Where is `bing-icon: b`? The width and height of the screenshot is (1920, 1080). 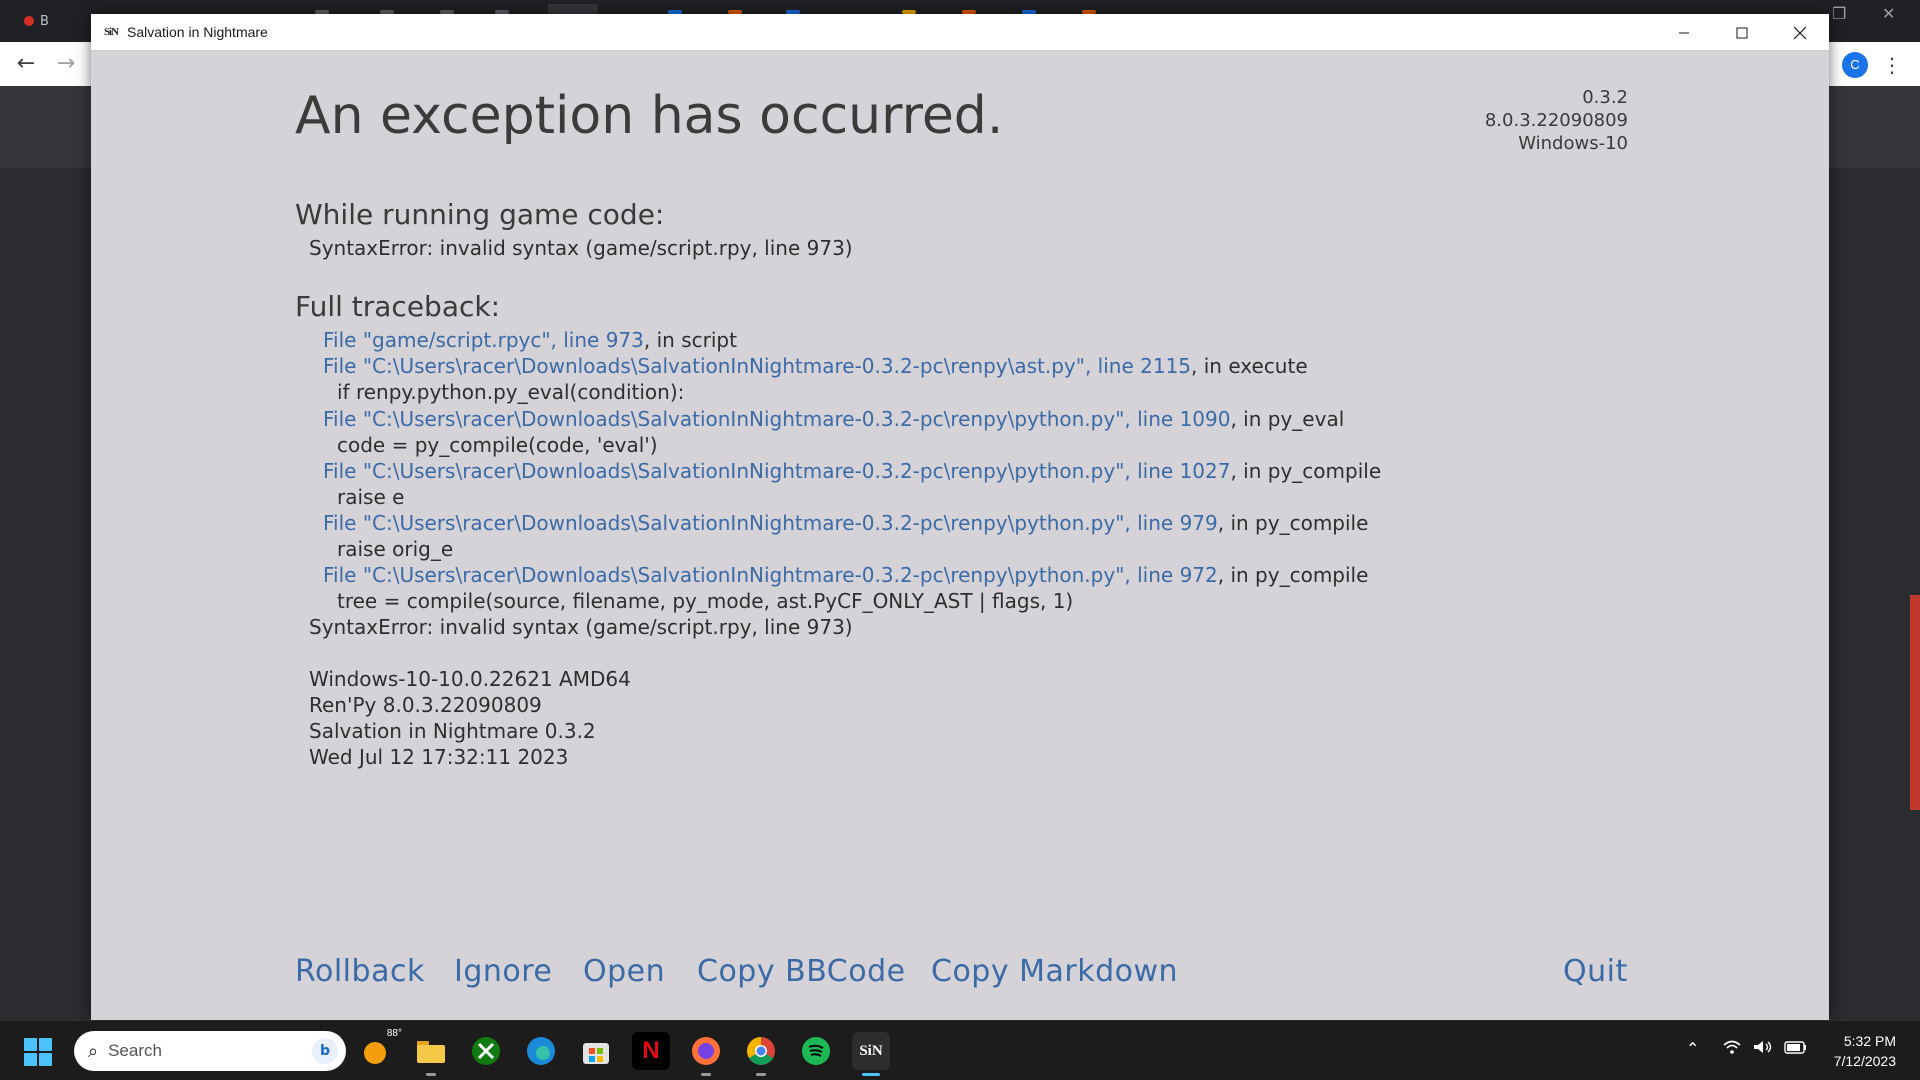
bing-icon: b is located at coordinates (325, 1051).